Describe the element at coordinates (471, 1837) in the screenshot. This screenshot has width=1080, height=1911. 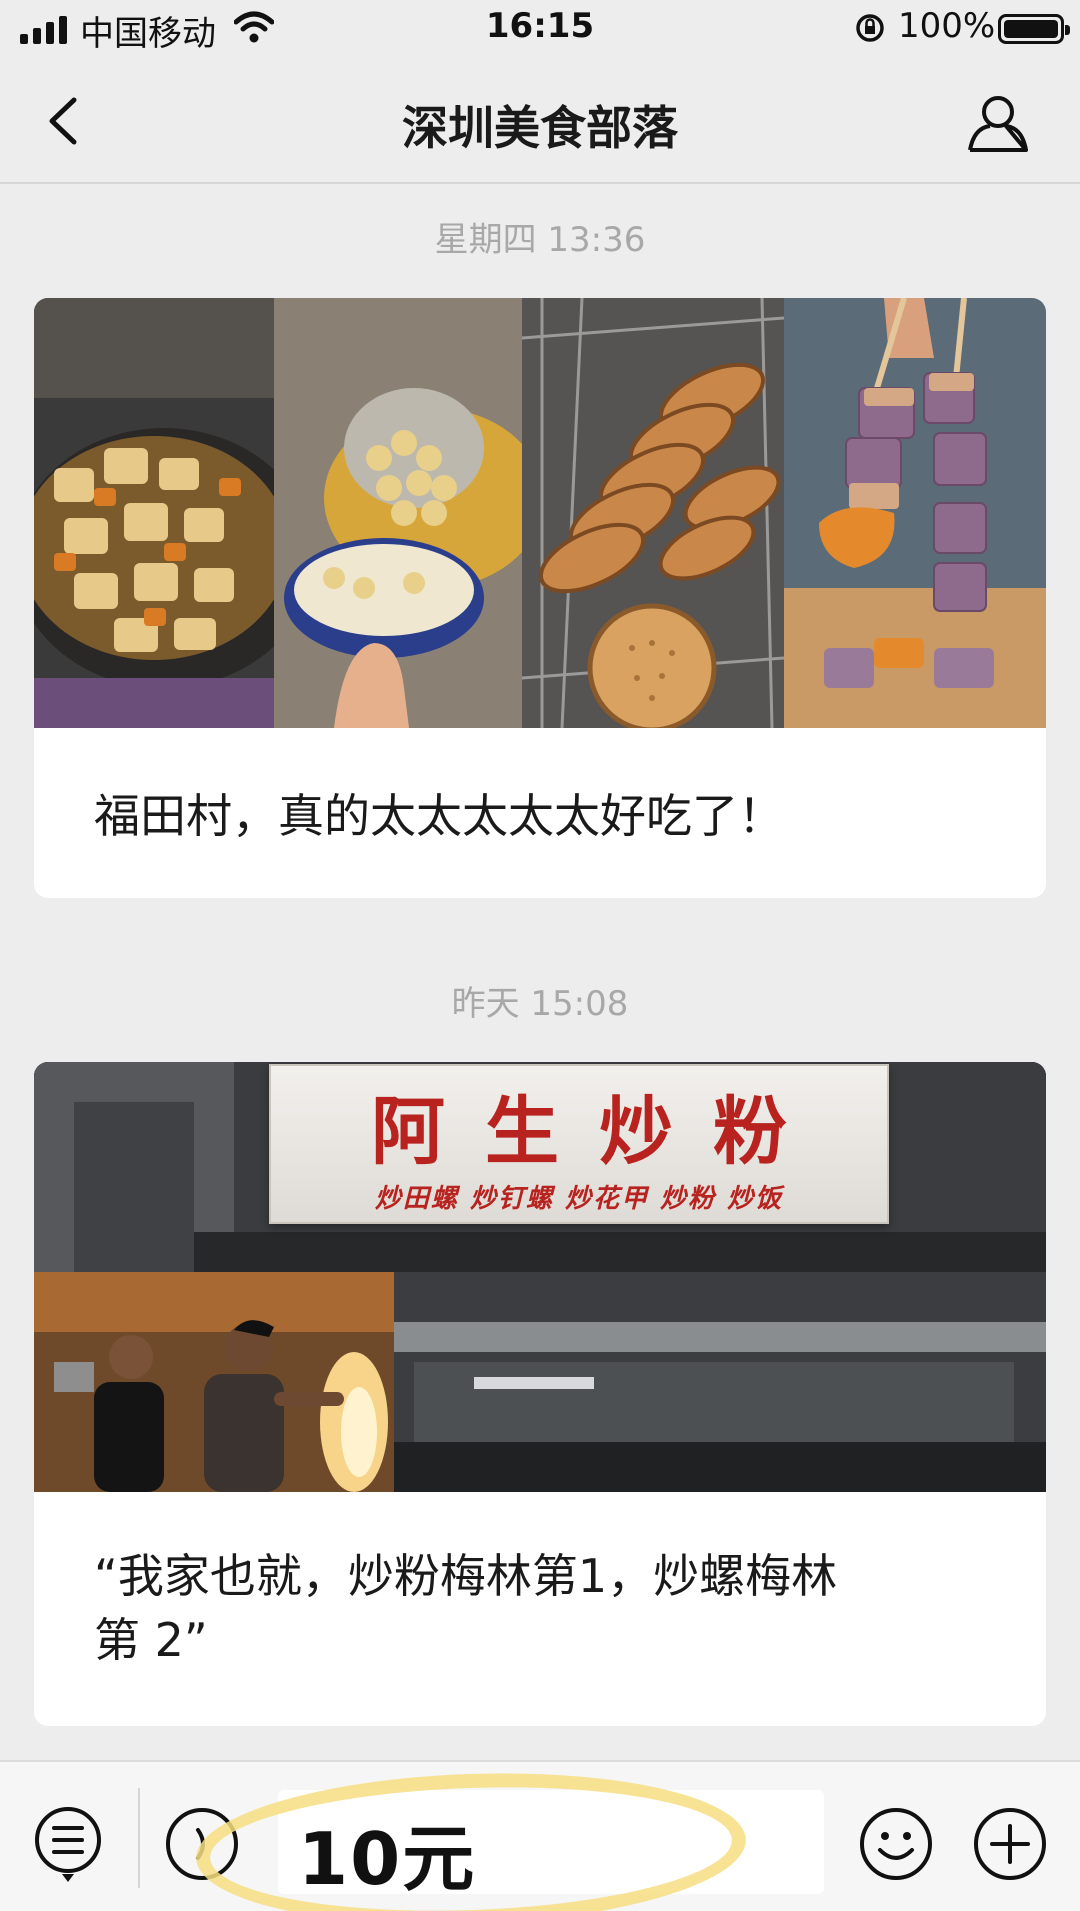
I see `highlight-annotation` at that location.